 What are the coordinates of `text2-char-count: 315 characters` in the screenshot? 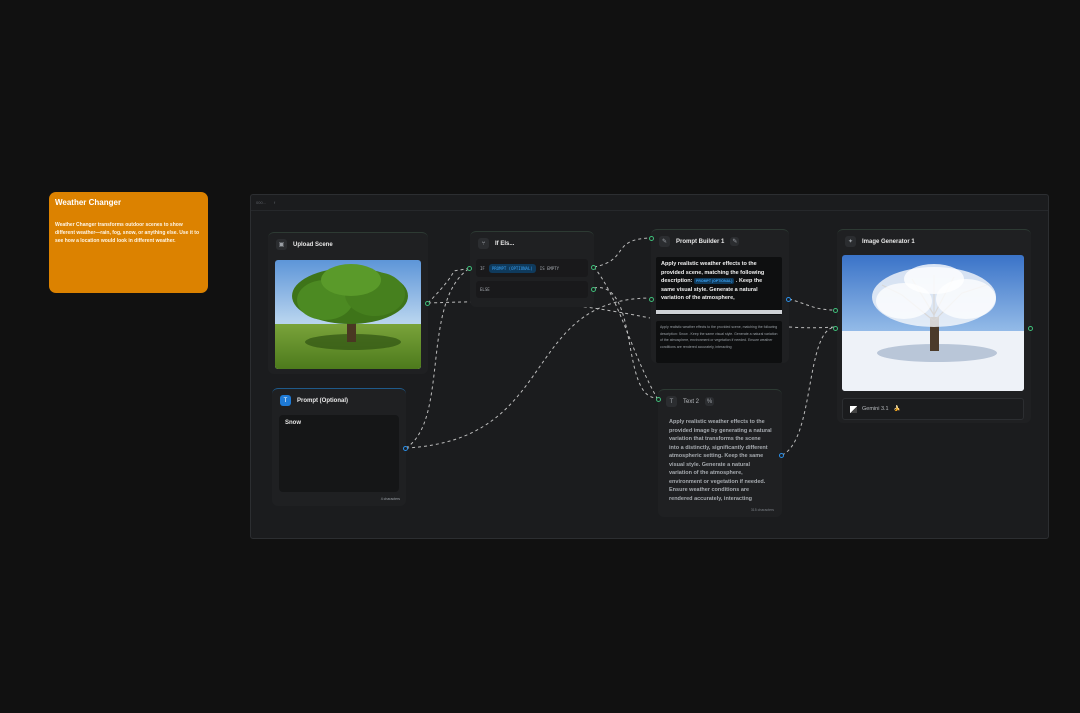 It's located at (762, 510).